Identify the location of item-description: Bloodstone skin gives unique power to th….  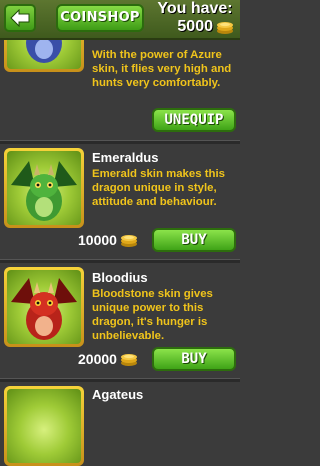
(152, 315).